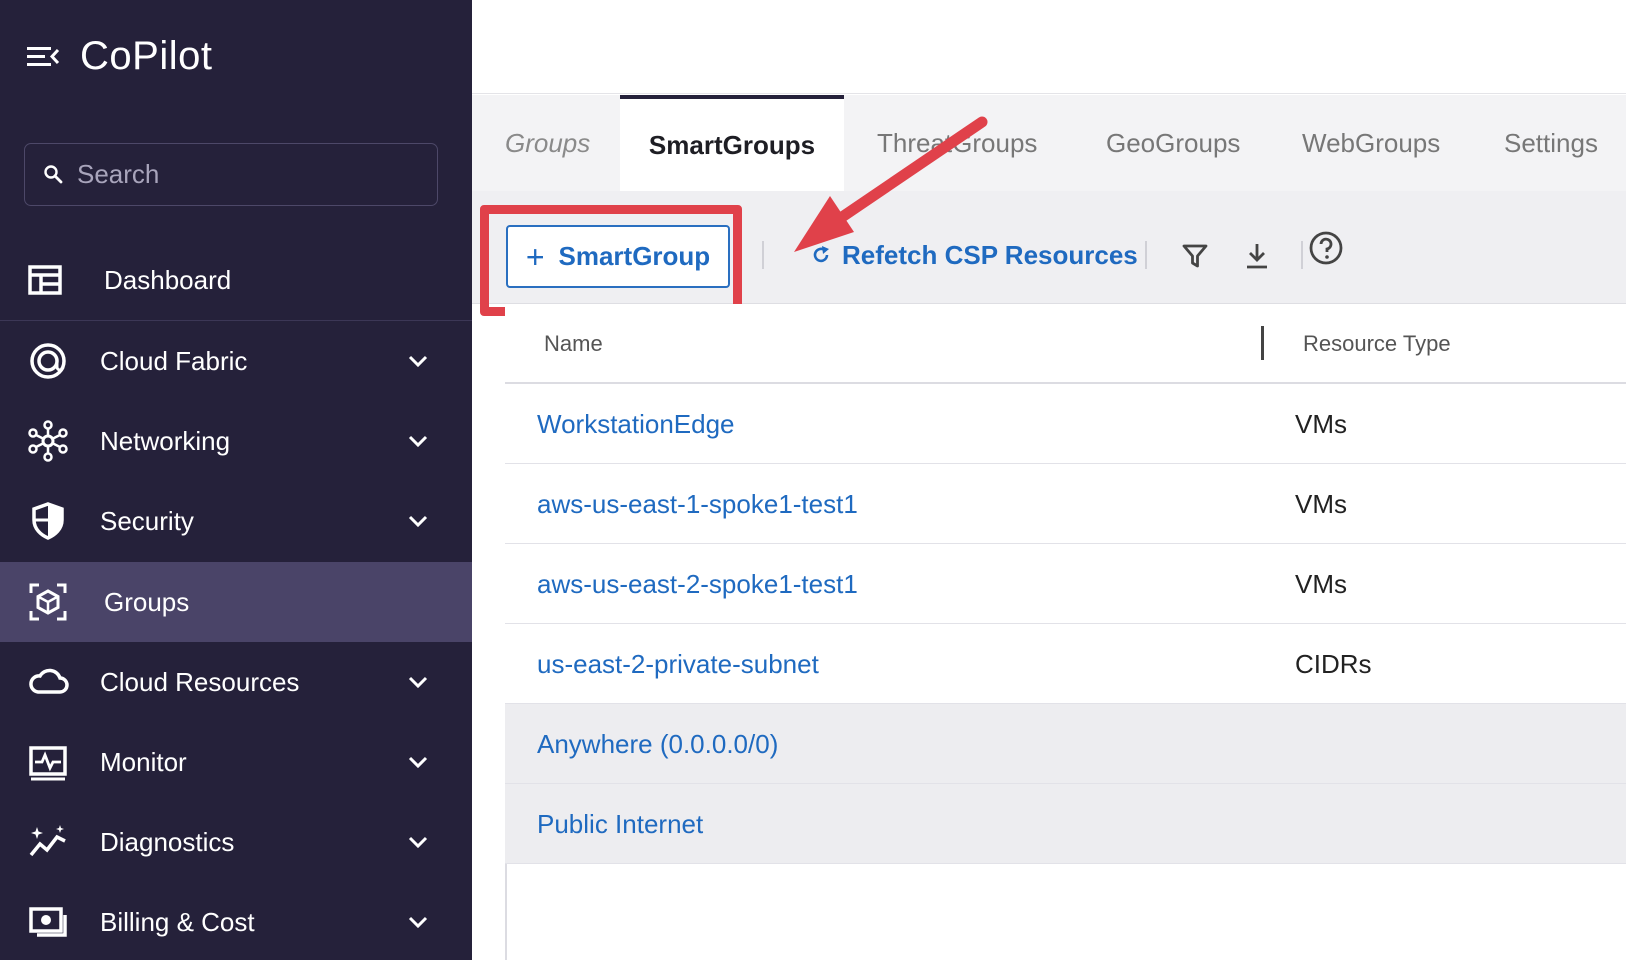  I want to click on table-row: Anywhere (0.0.0.0/0), so click(1065, 744).